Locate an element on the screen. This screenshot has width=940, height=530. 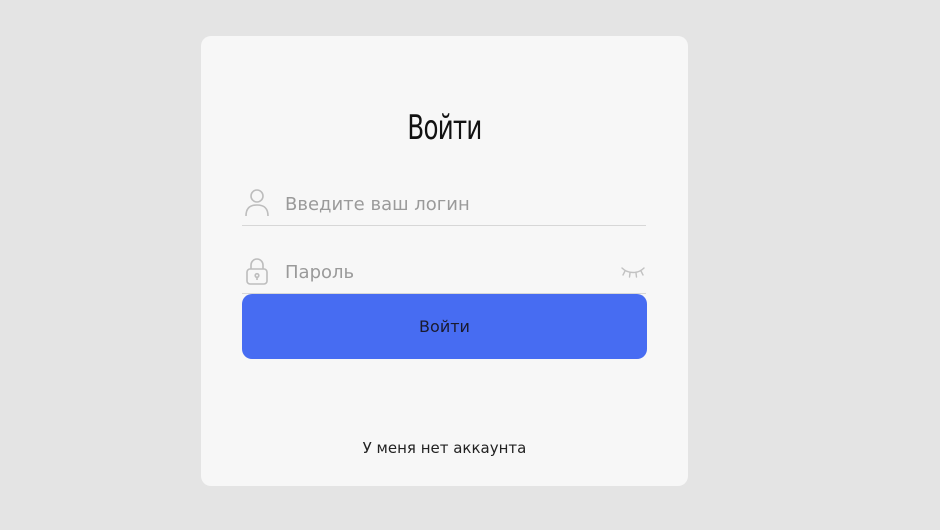
password-input is located at coordinates (445, 272).